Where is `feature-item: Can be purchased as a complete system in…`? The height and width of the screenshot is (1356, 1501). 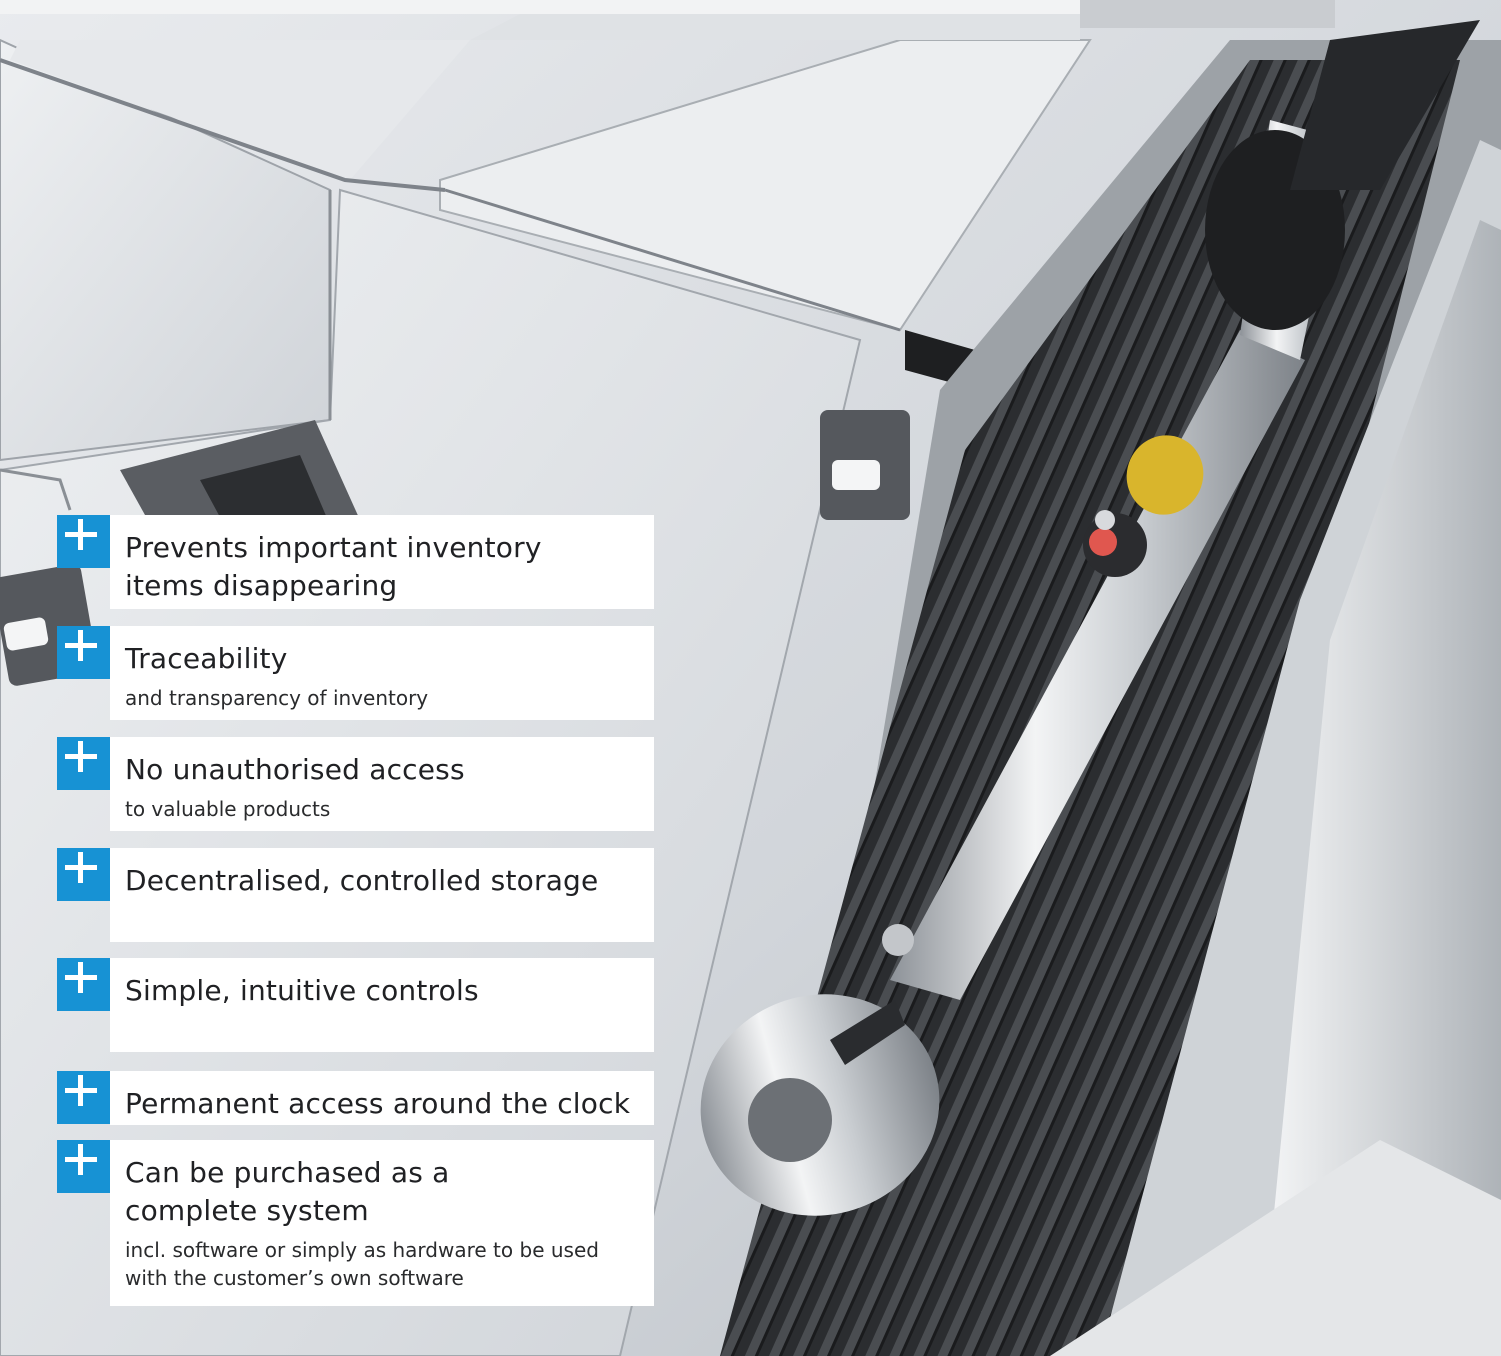
feature-item: Can be purchased as a complete system in… is located at coordinates (355, 1223).